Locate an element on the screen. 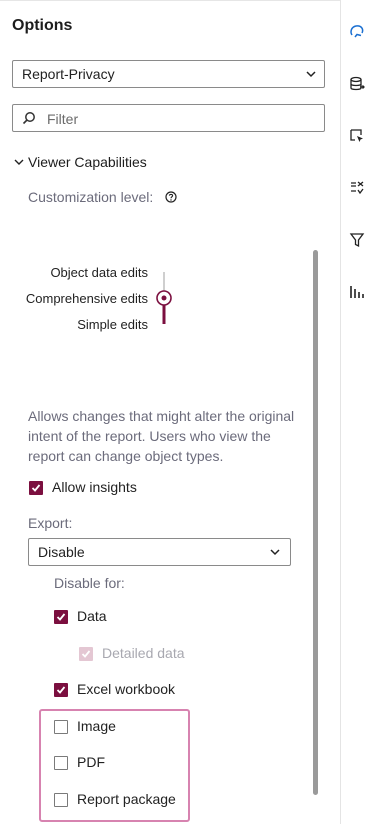 The height and width of the screenshot is (824, 371). export-data-checkbox is located at coordinates (61, 617).